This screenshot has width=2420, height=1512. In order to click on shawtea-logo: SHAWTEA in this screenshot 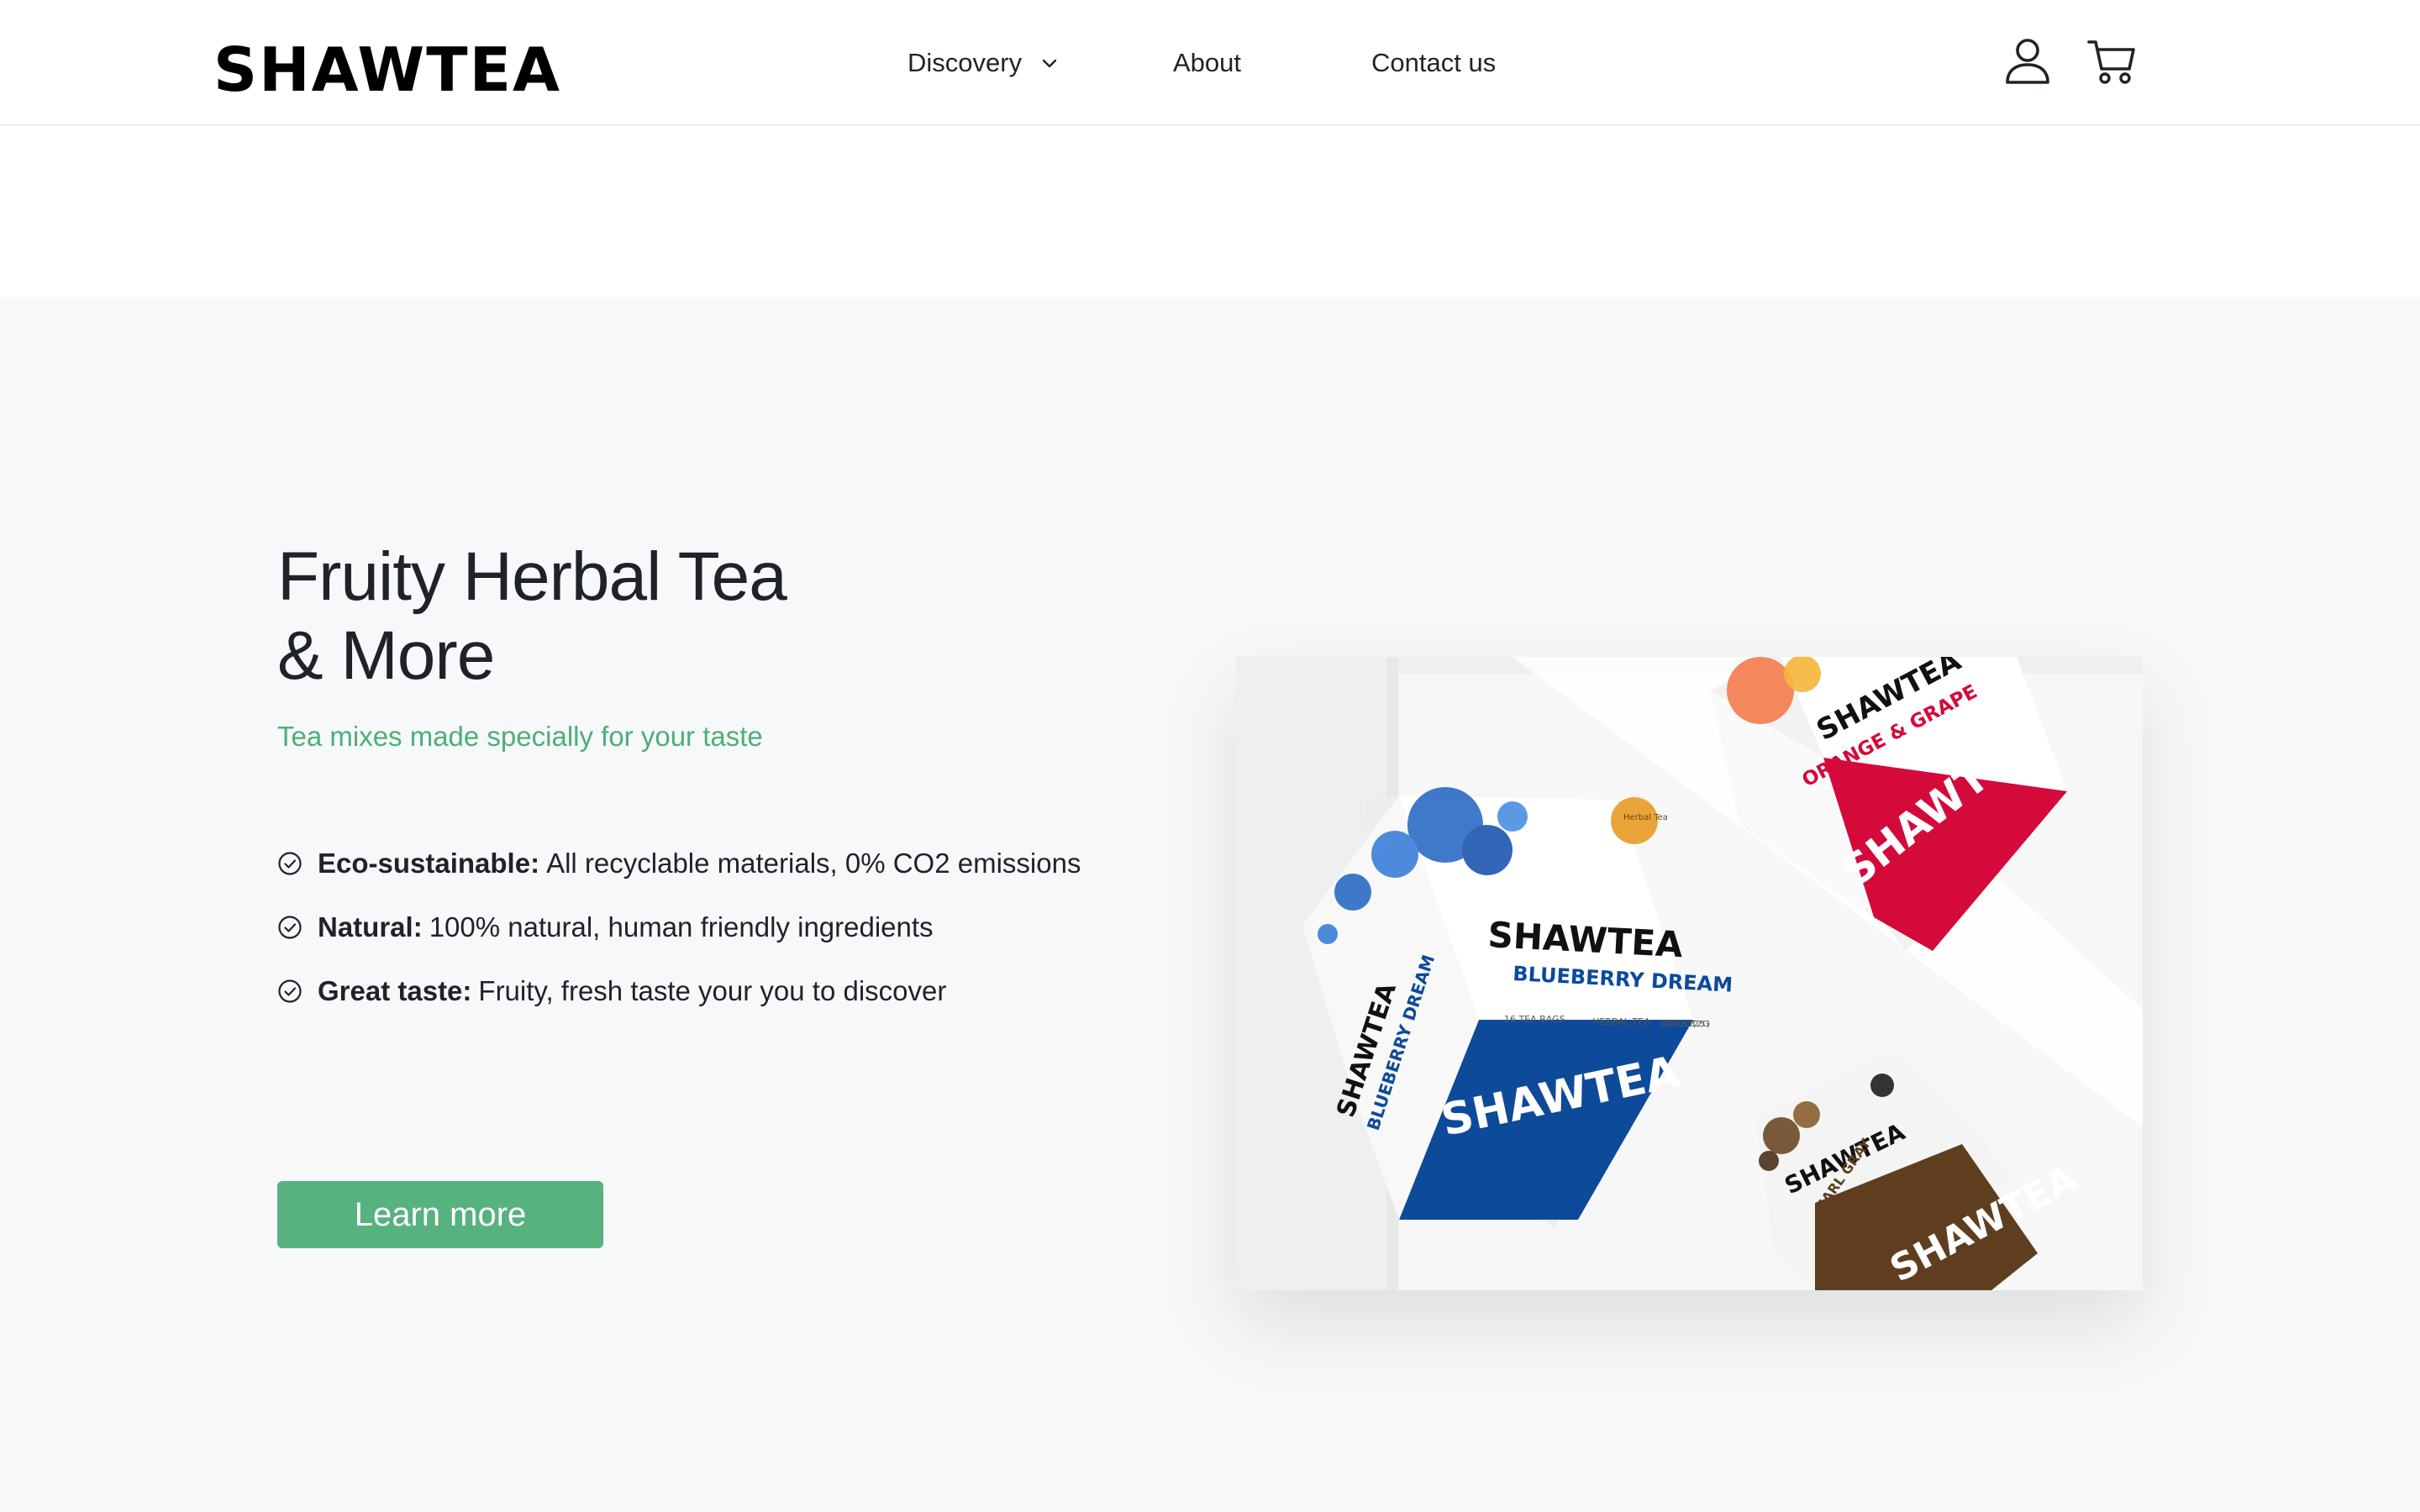, I will do `click(389, 61)`.